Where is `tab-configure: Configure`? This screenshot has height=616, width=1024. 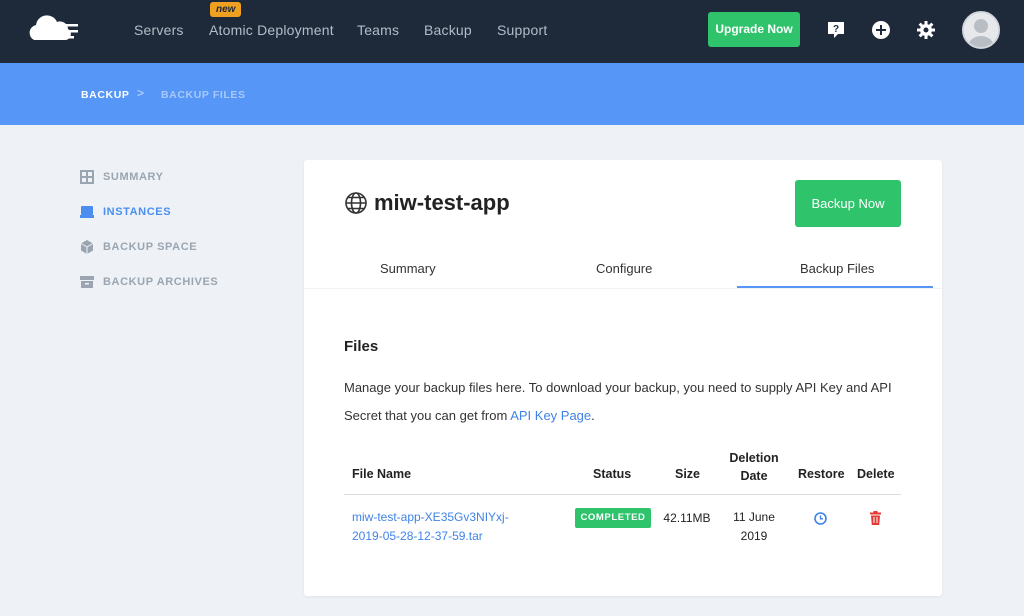 tab-configure: Configure is located at coordinates (624, 268).